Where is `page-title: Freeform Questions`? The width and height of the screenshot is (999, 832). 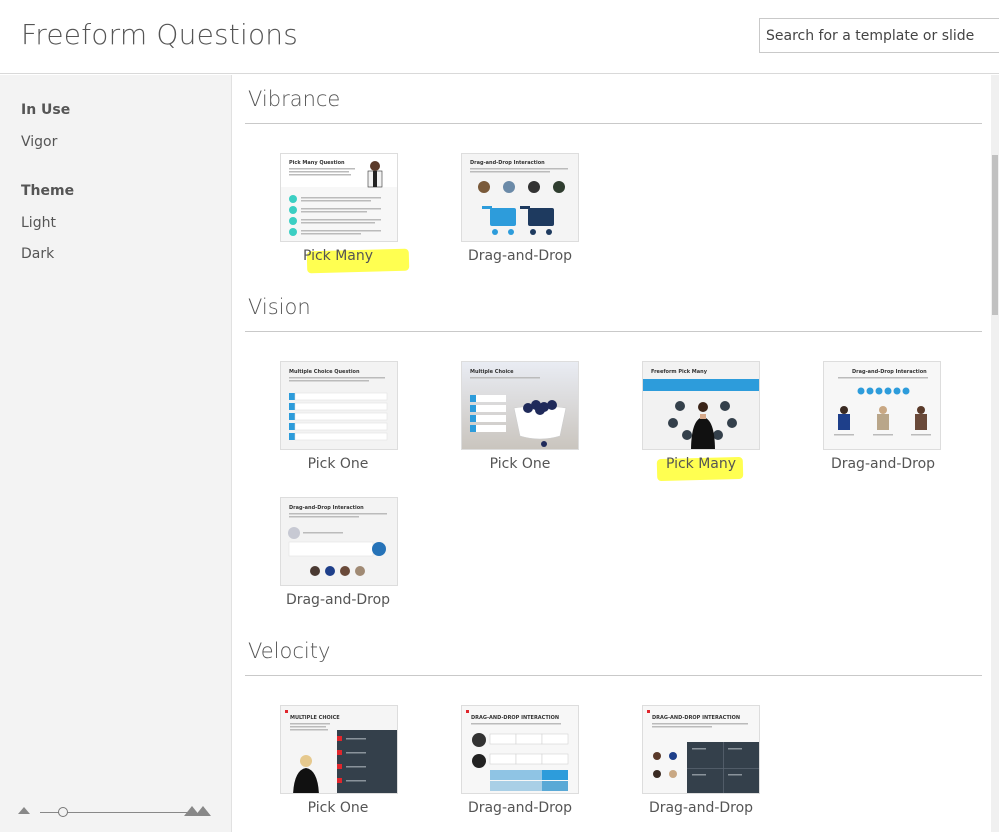 page-title: Freeform Questions is located at coordinates (160, 34).